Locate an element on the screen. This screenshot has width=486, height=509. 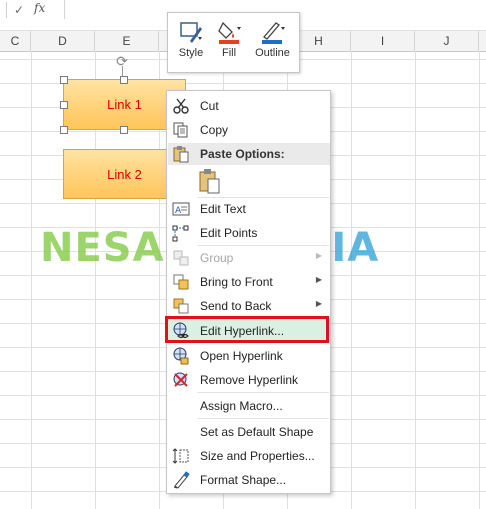
shape-label: Link 1 is located at coordinates (124, 104).